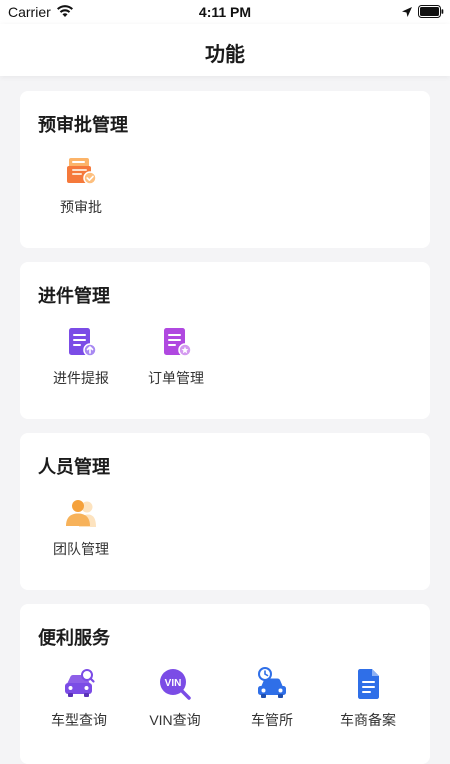 This screenshot has height=764, width=450. What do you see at coordinates (176, 378) in the screenshot?
I see `function-label: 订单管理` at bounding box center [176, 378].